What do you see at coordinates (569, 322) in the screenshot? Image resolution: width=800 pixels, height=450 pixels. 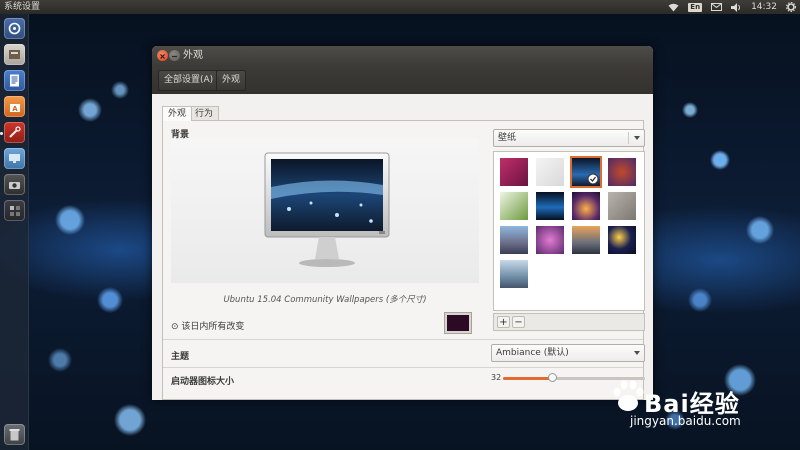 I see `wallpaper-list-actions: + −` at bounding box center [569, 322].